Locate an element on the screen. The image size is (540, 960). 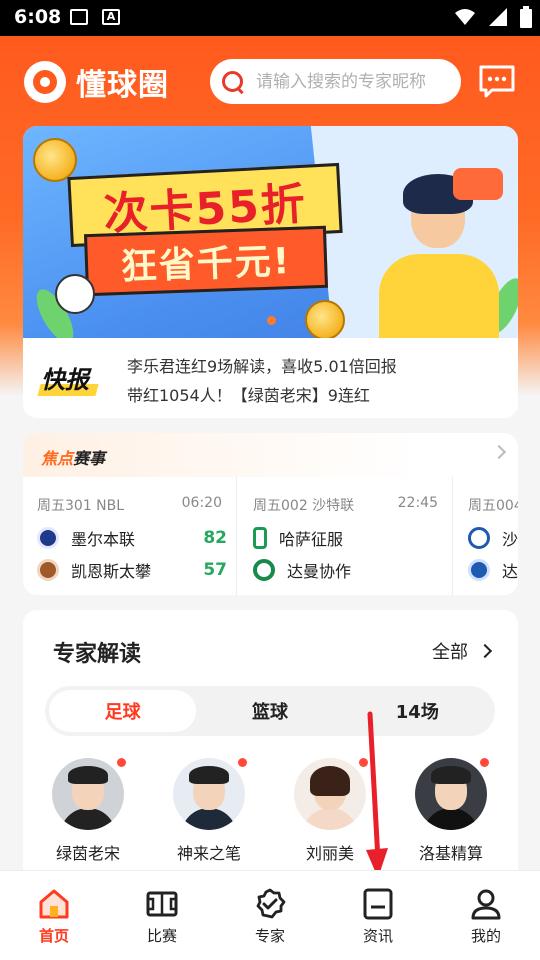
news-flash-logo: 快报 is located at coordinates (68, 378).